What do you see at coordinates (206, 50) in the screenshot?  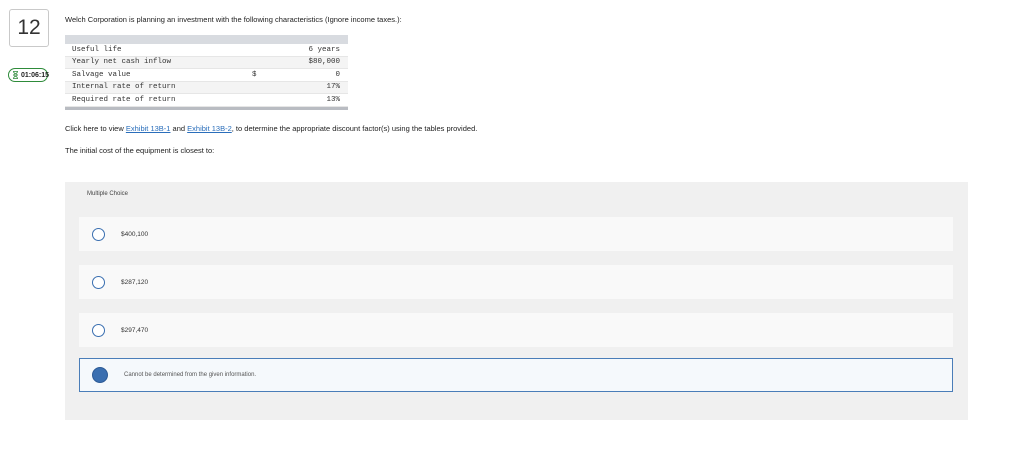 I see `table-row: Useful life 6 years` at bounding box center [206, 50].